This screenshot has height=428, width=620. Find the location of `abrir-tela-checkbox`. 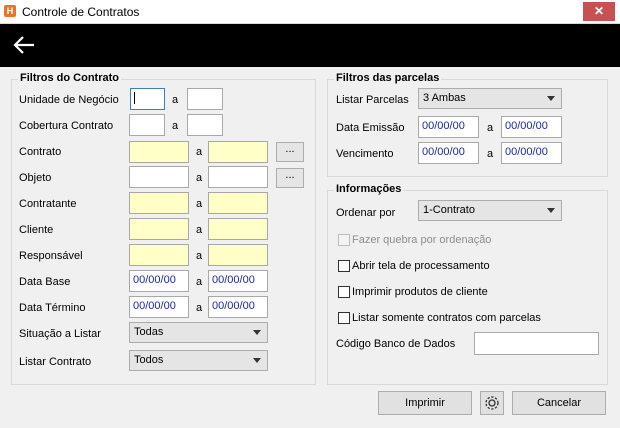

abrir-tela-checkbox is located at coordinates (344, 266).